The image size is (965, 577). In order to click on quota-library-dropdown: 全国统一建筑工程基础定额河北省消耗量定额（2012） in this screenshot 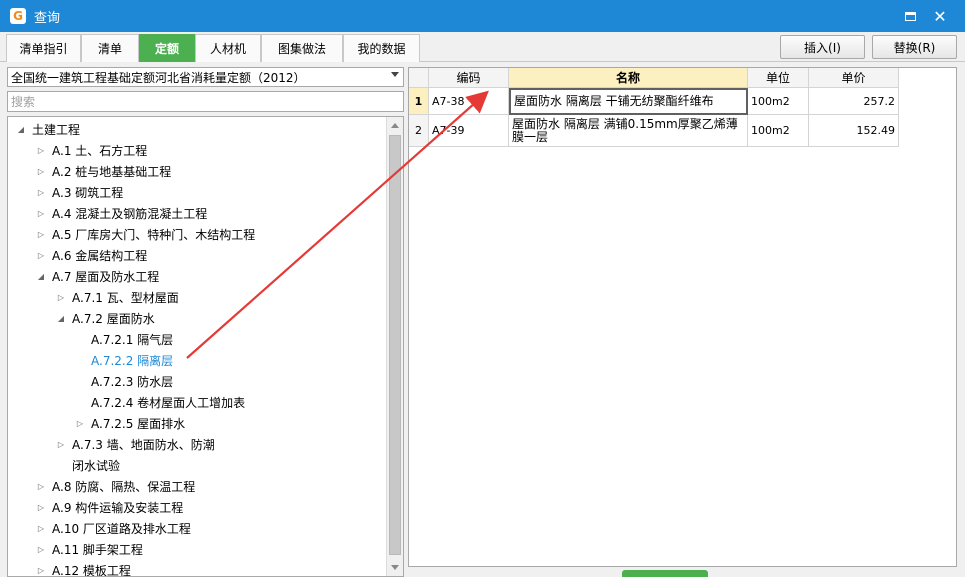, I will do `click(205, 77)`.